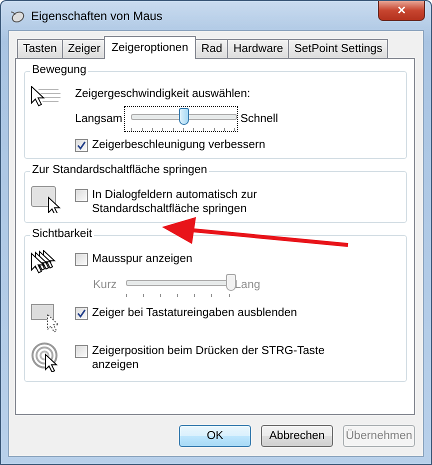 This screenshot has height=465, width=432. Describe the element at coordinates (46, 318) in the screenshot. I see `hidden-pointer-icon` at that location.